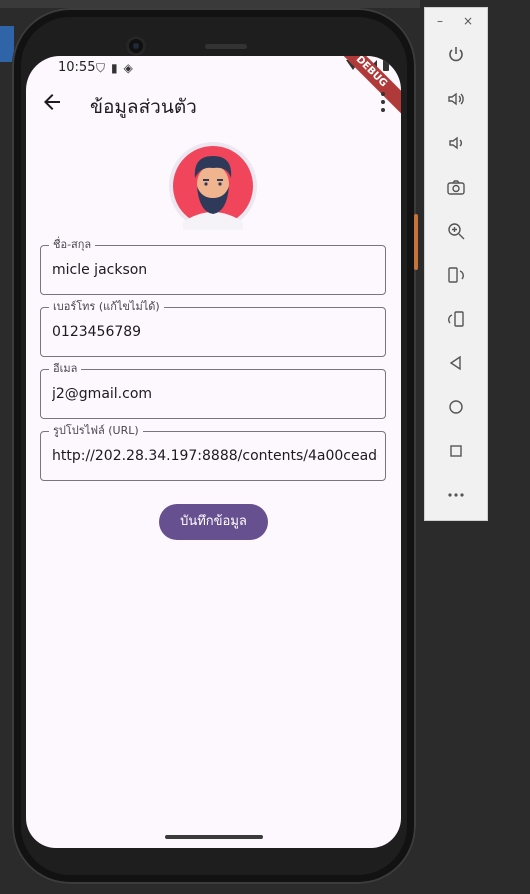 The width and height of the screenshot is (530, 894). Describe the element at coordinates (215, 332) in the screenshot. I see `phone-input` at that location.